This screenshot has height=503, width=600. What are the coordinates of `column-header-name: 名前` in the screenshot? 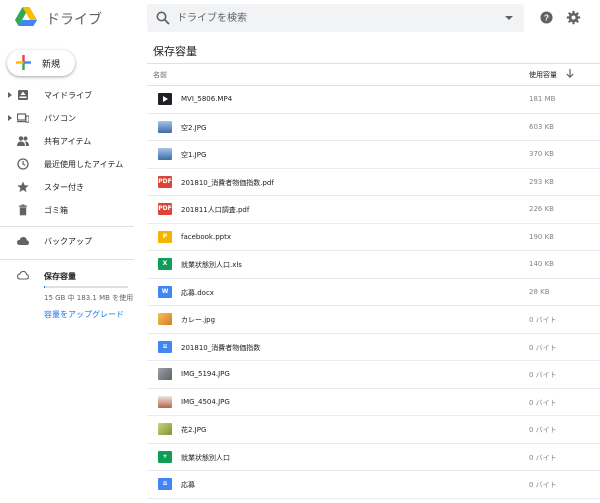 It's located at (160, 75).